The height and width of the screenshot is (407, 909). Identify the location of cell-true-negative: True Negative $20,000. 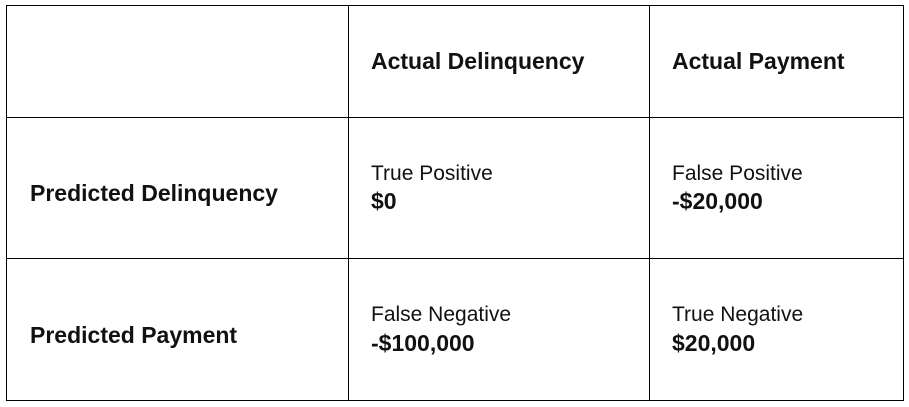
(776, 329).